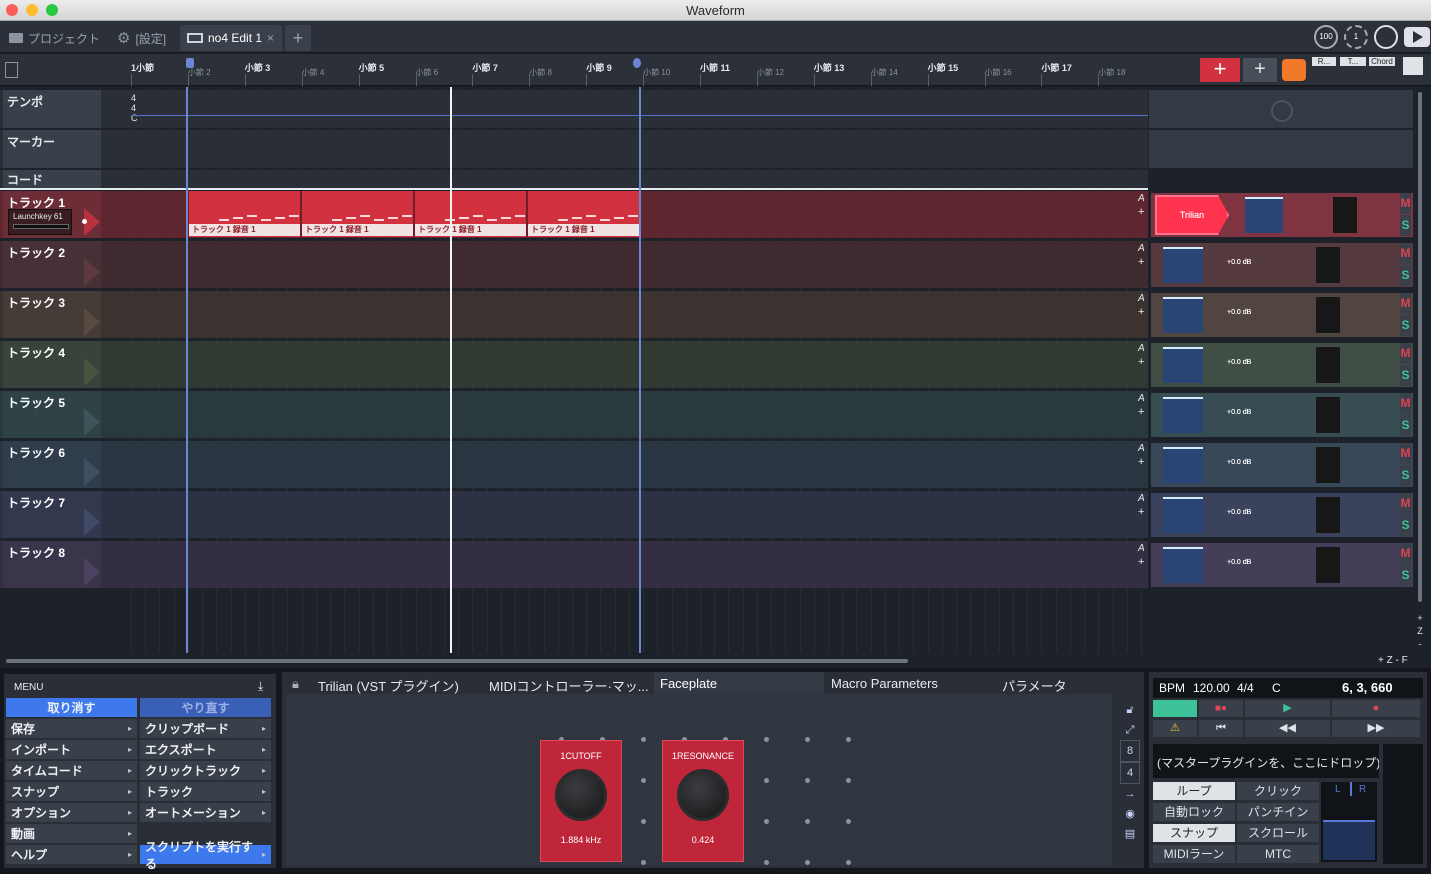 The image size is (1431, 874). What do you see at coordinates (11, 70) in the screenshot?
I see `sidebar-toggle-icon` at bounding box center [11, 70].